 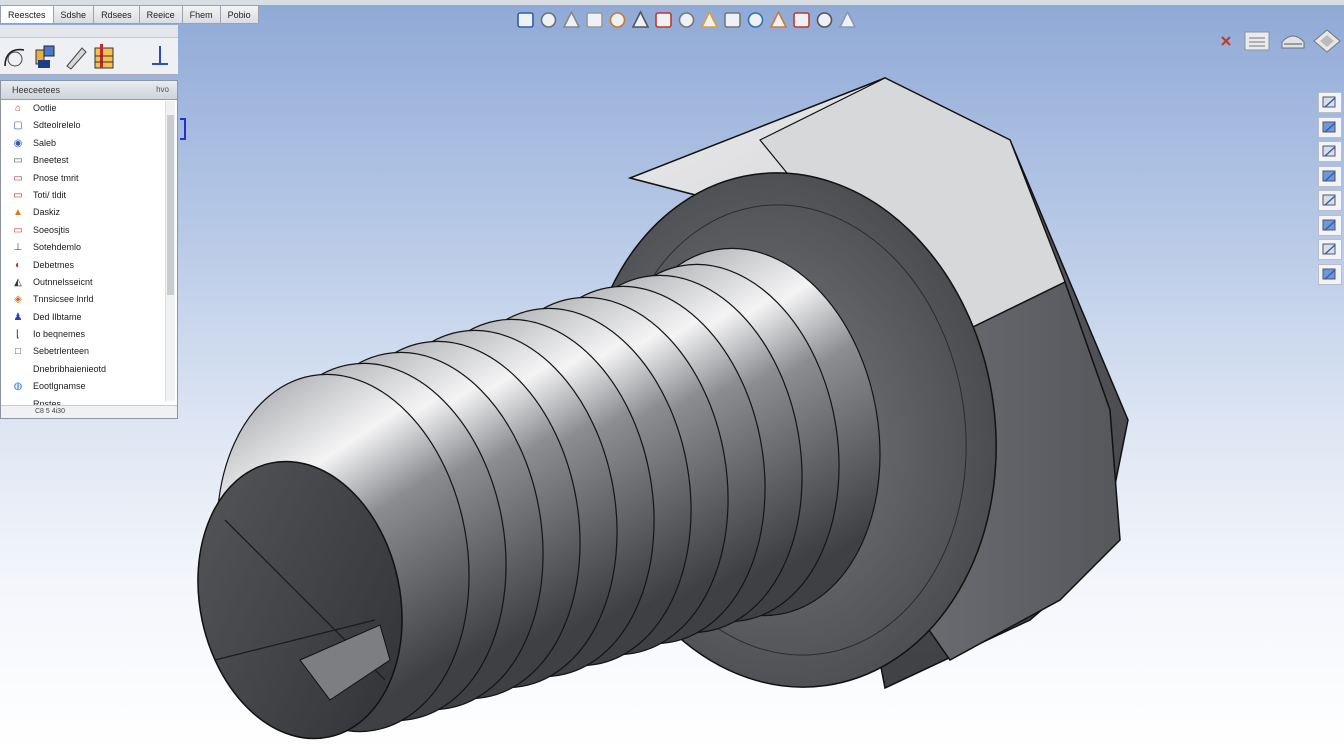 What do you see at coordinates (1257, 41) in the screenshot?
I see `minimize-icon` at bounding box center [1257, 41].